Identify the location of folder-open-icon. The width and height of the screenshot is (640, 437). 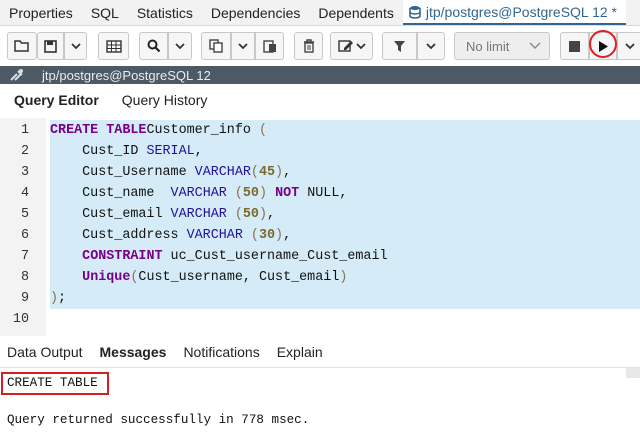
(21, 46).